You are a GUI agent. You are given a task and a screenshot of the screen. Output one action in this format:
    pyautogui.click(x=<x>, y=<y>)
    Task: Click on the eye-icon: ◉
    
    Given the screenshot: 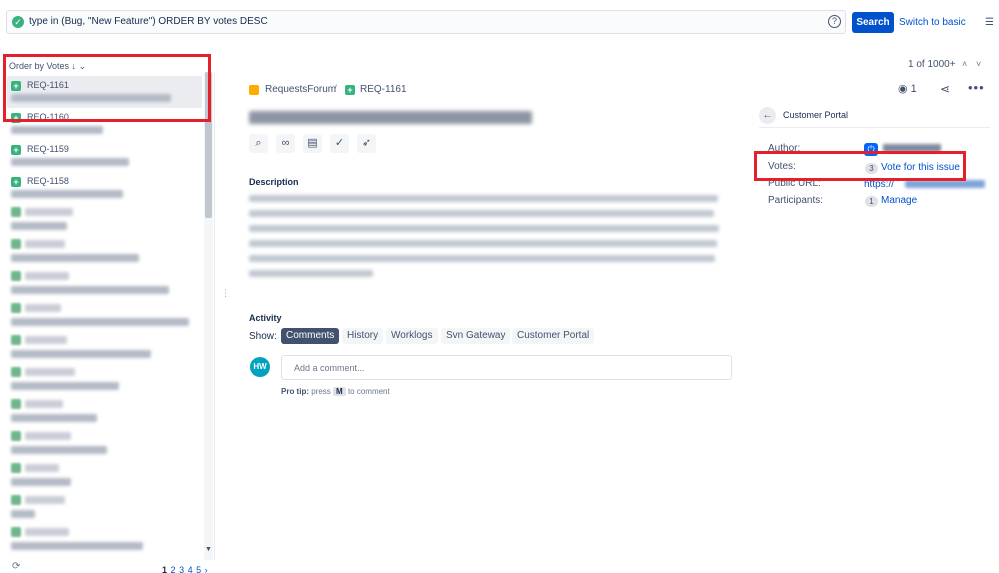 What is the action you would take?
    pyautogui.click(x=903, y=89)
    